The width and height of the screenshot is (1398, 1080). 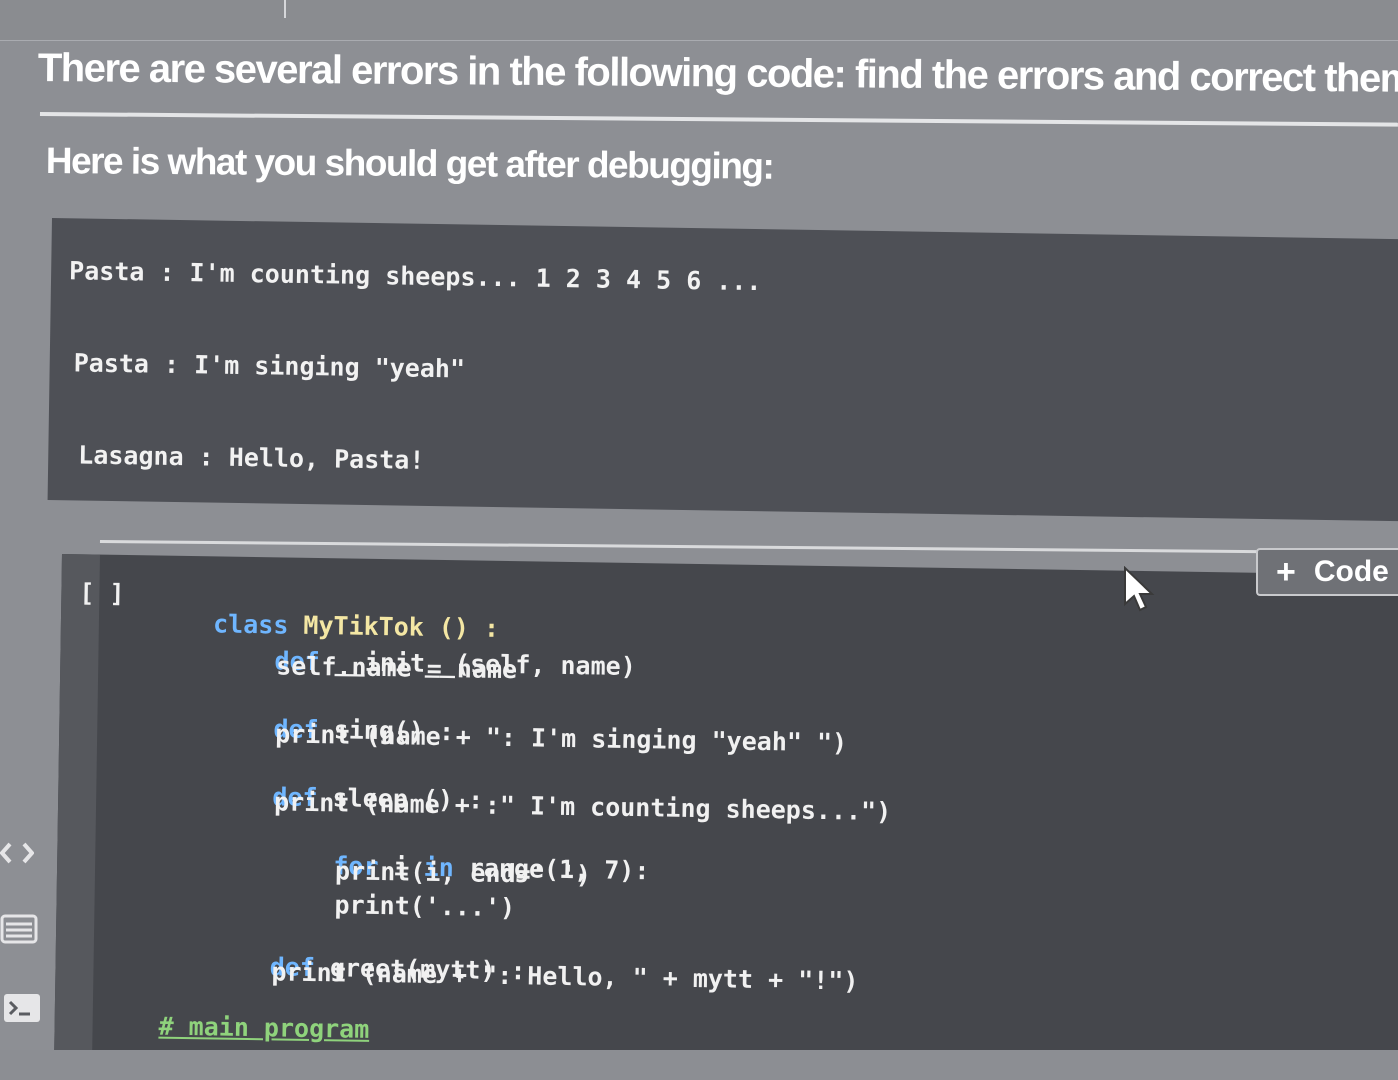 I want to click on bottom-strip, so click(x=699, y=1065).